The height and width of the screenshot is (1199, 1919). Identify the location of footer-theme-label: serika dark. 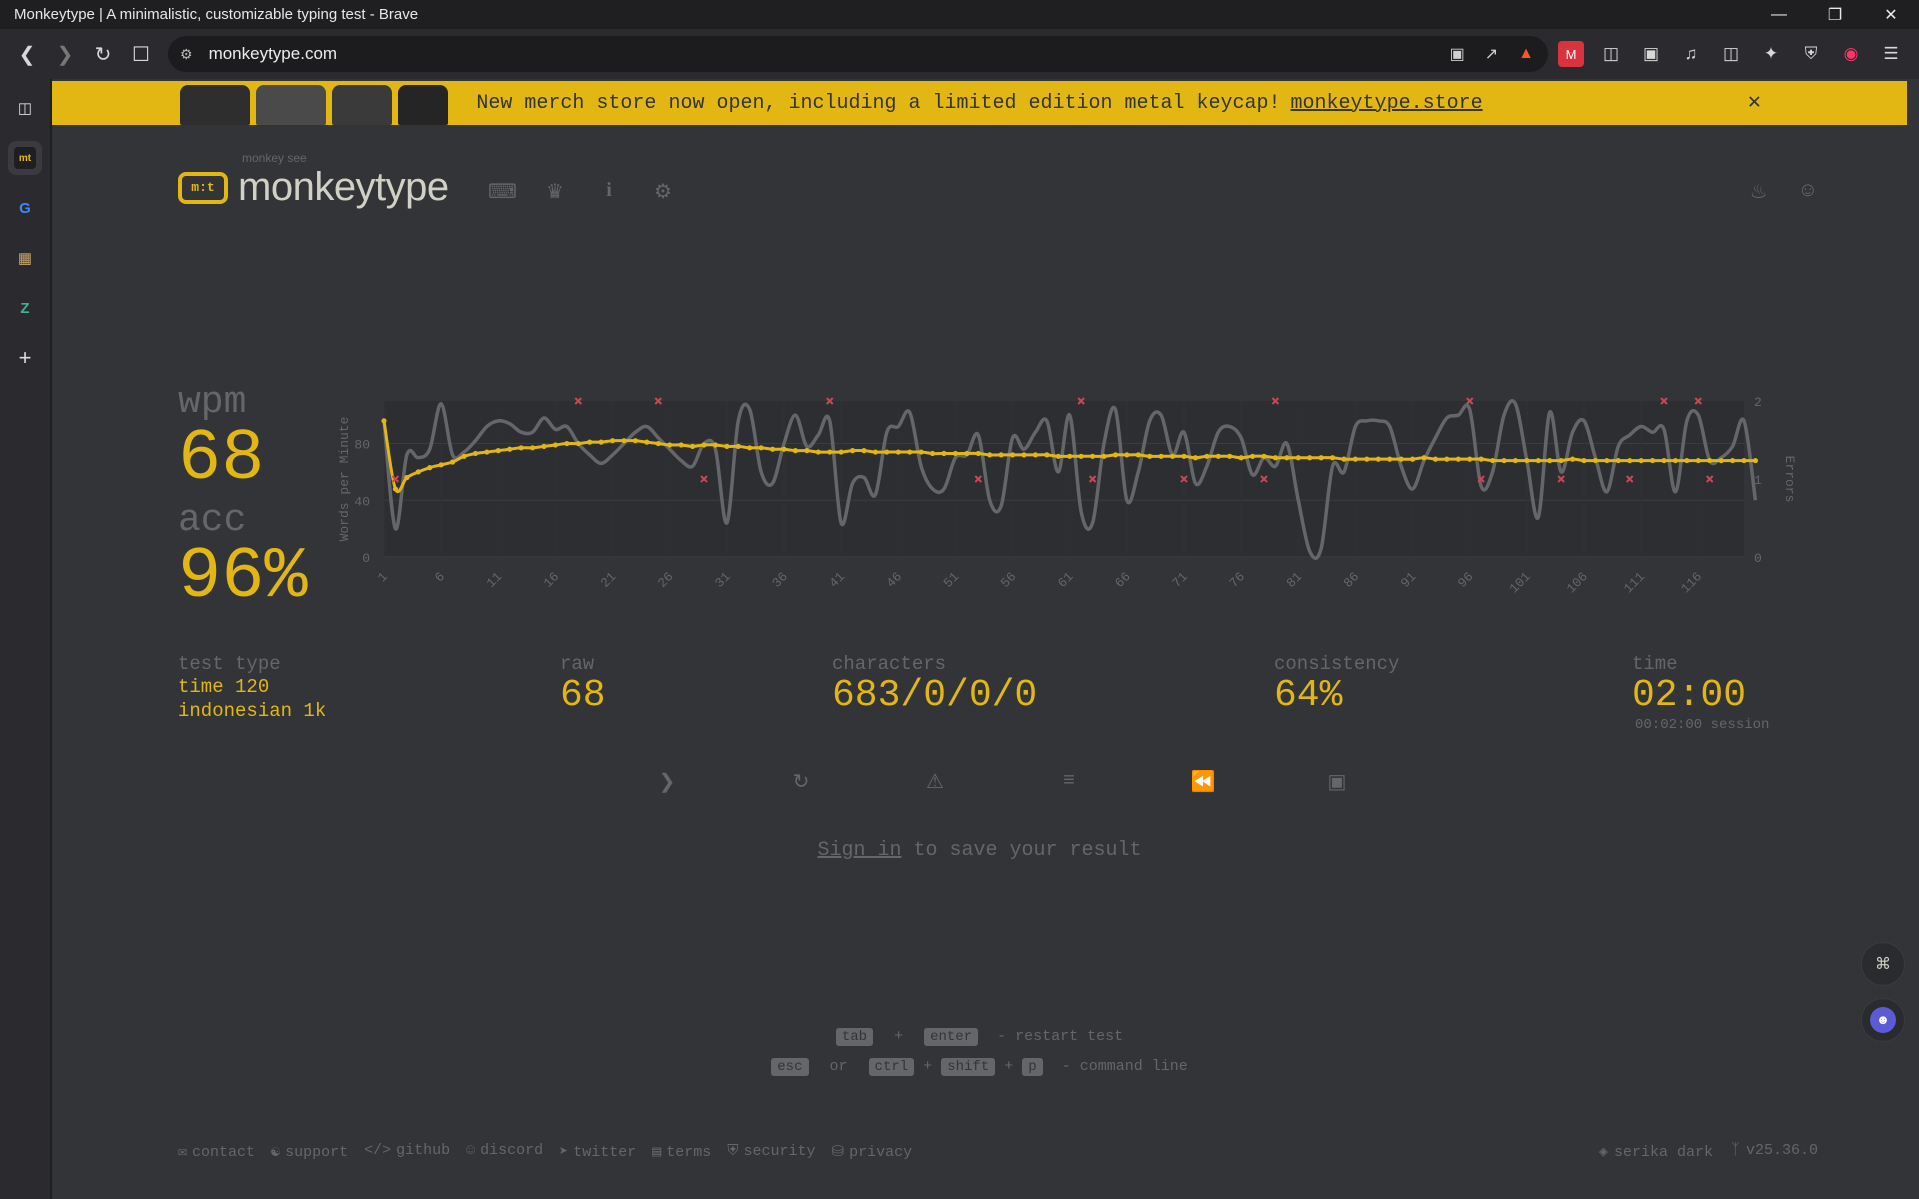
(1663, 1152).